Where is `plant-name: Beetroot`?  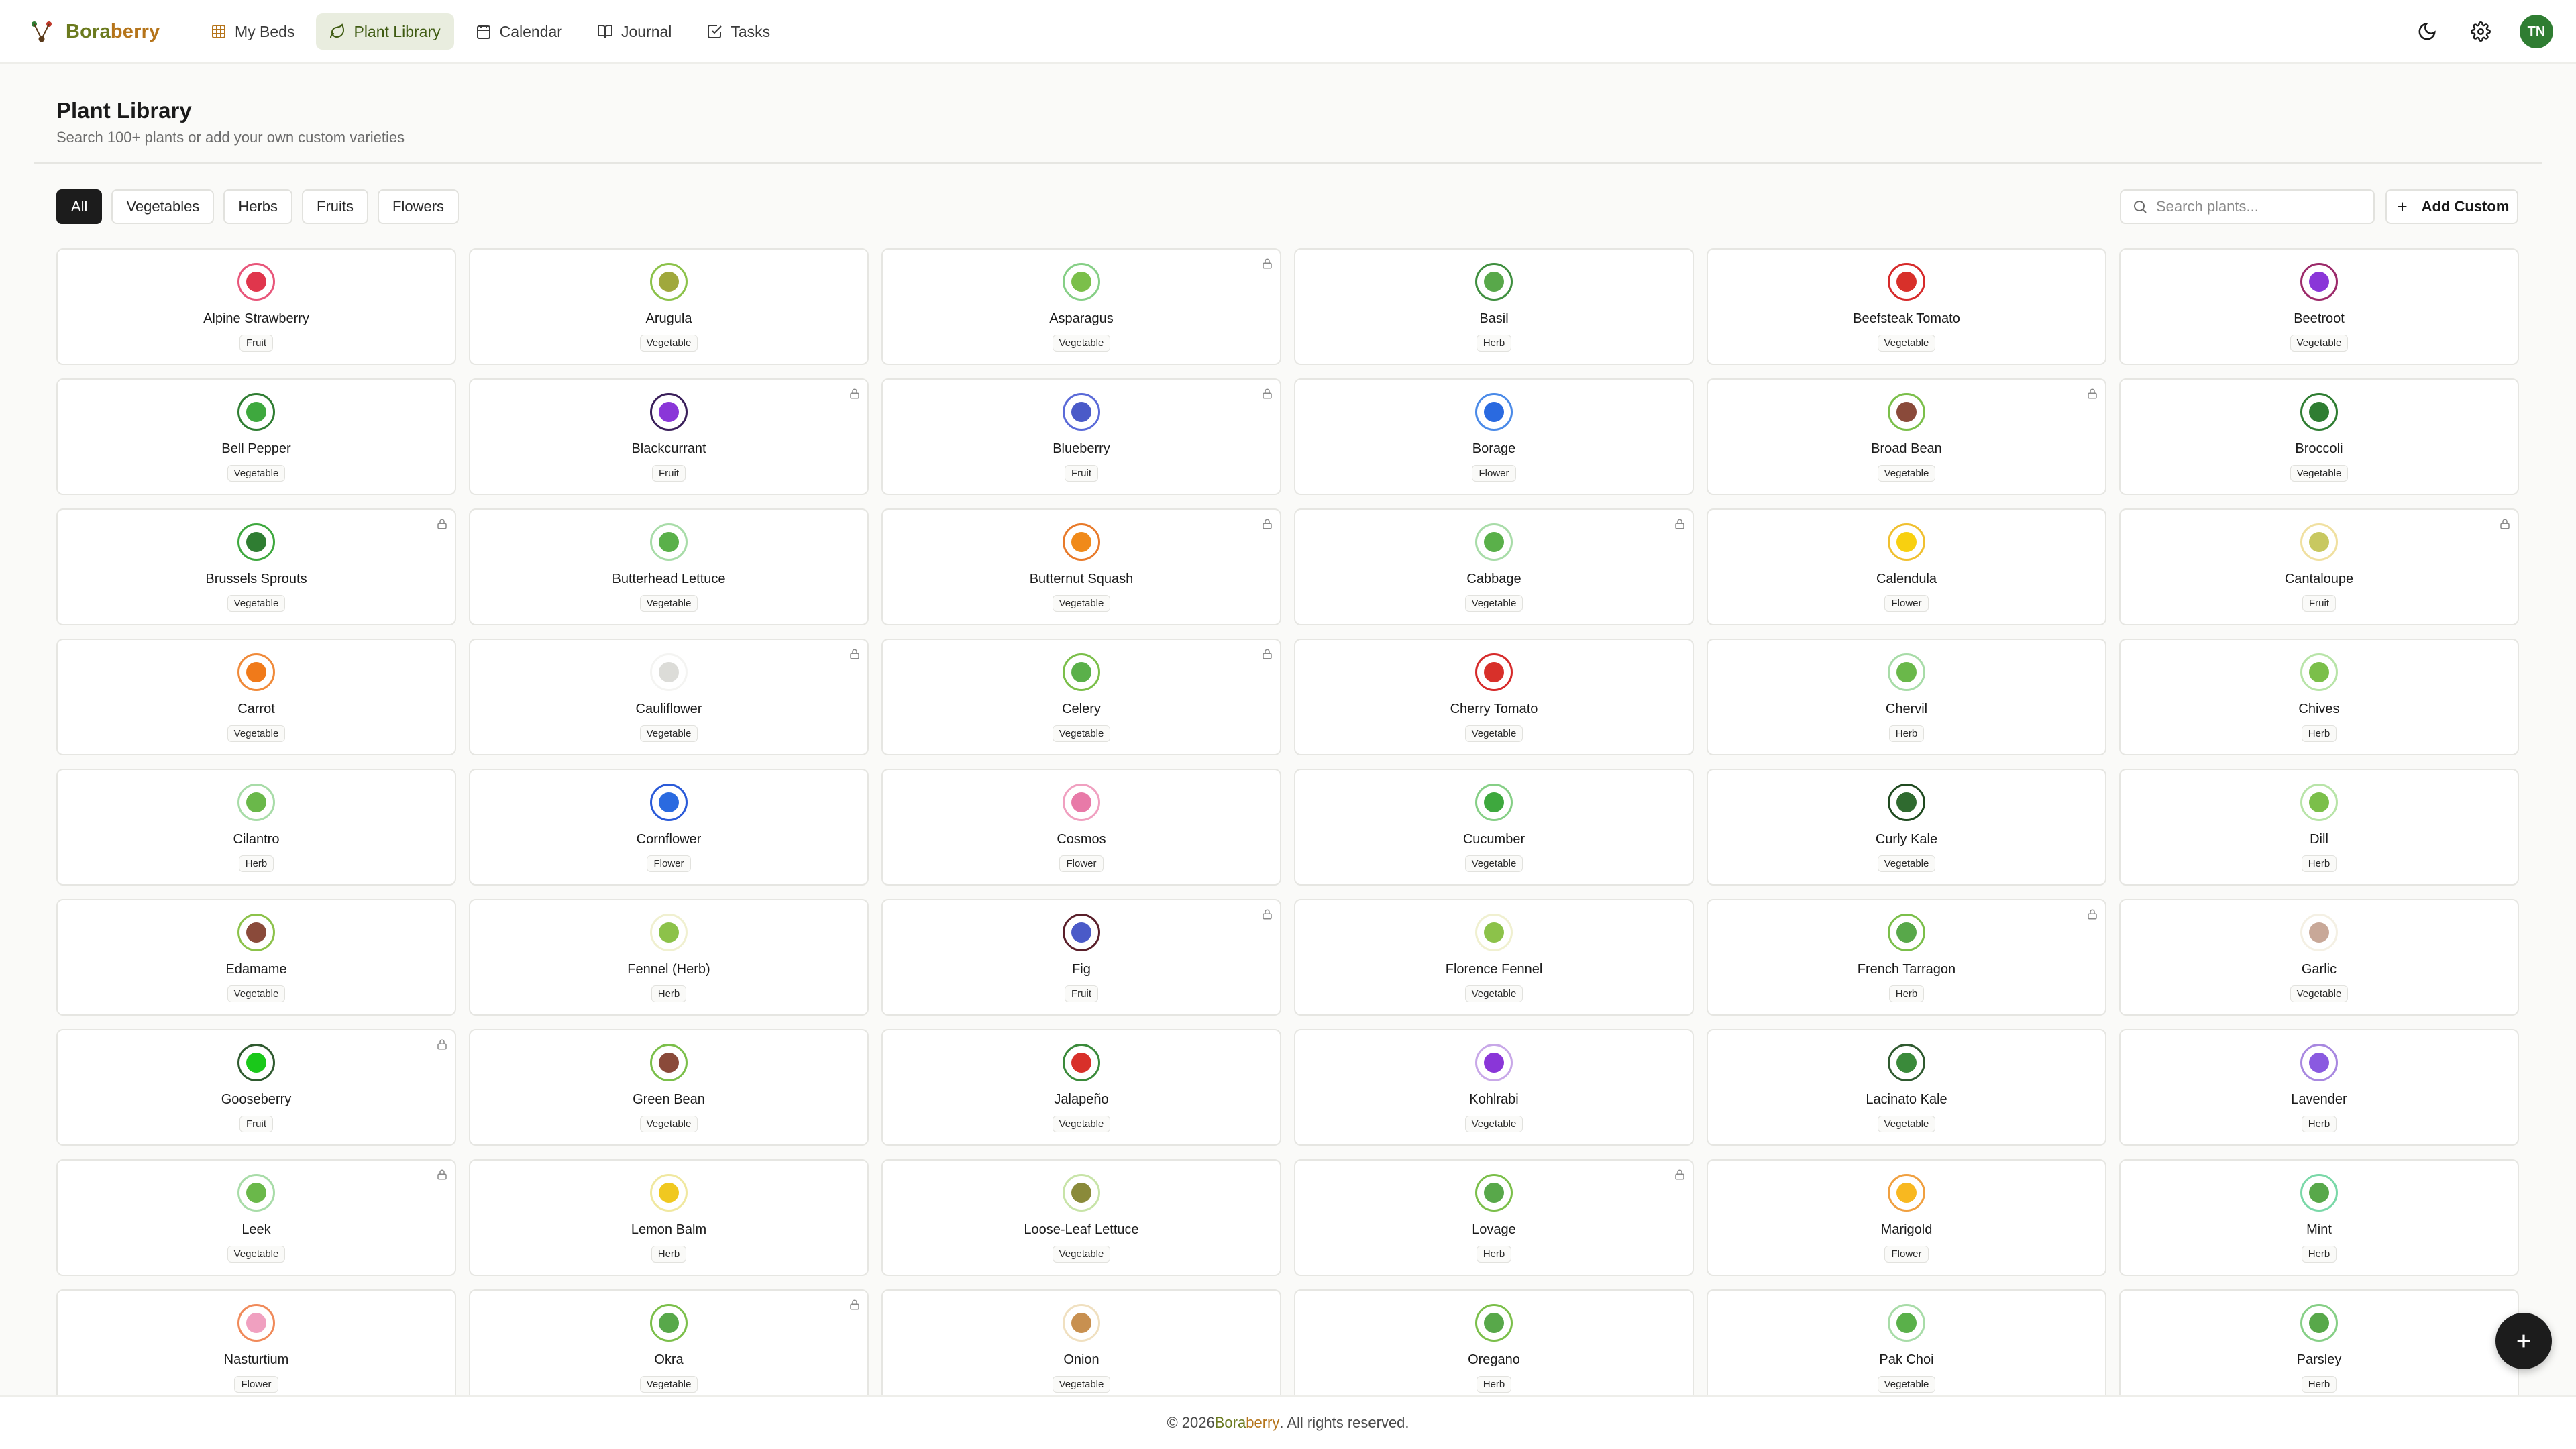
plant-name: Beetroot is located at coordinates (2319, 318).